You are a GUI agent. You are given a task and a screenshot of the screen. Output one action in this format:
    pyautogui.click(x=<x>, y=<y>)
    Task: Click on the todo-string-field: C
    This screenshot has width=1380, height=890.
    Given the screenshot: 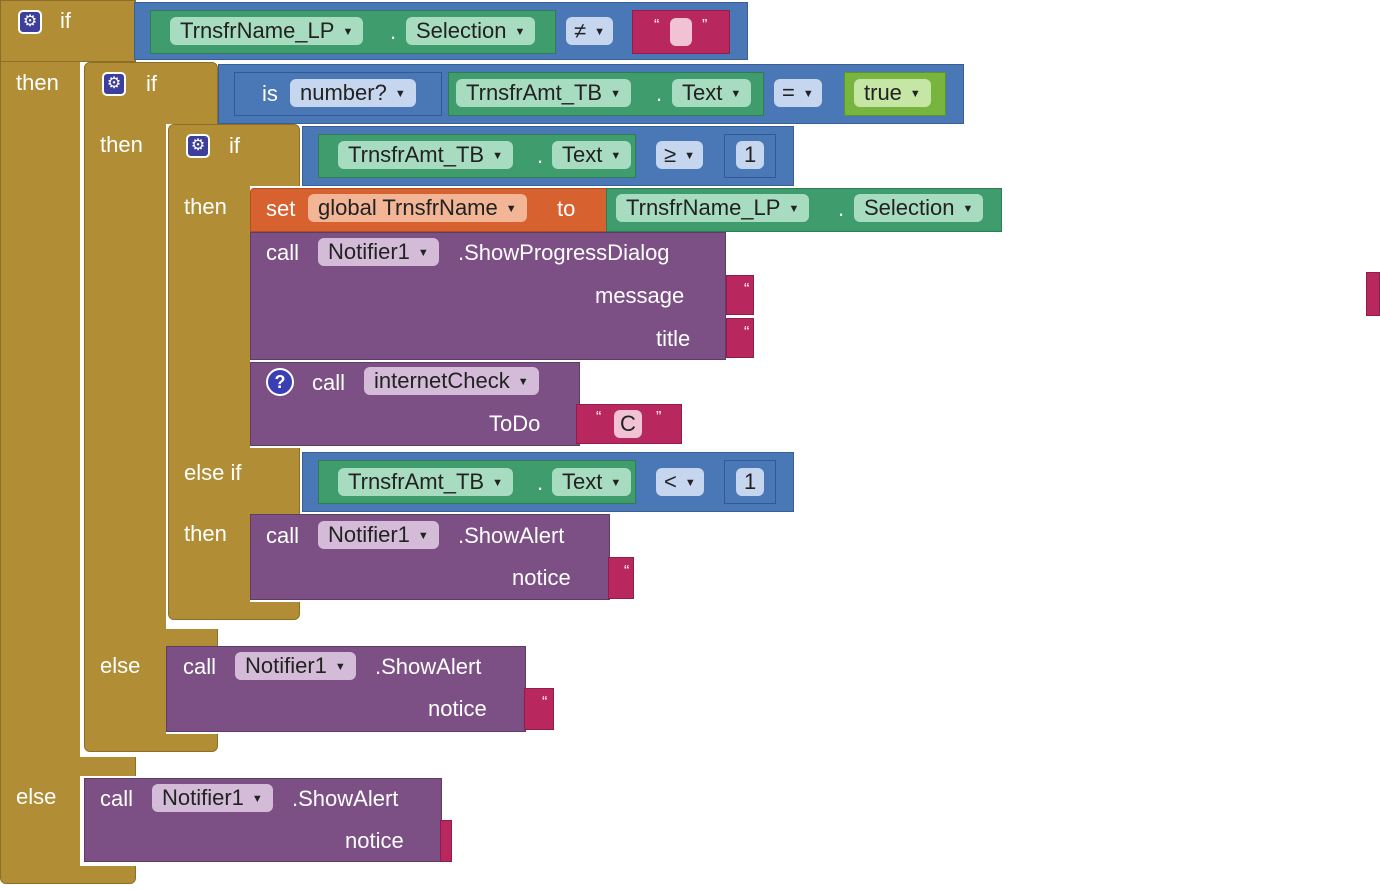 What is the action you would take?
    pyautogui.click(x=628, y=424)
    